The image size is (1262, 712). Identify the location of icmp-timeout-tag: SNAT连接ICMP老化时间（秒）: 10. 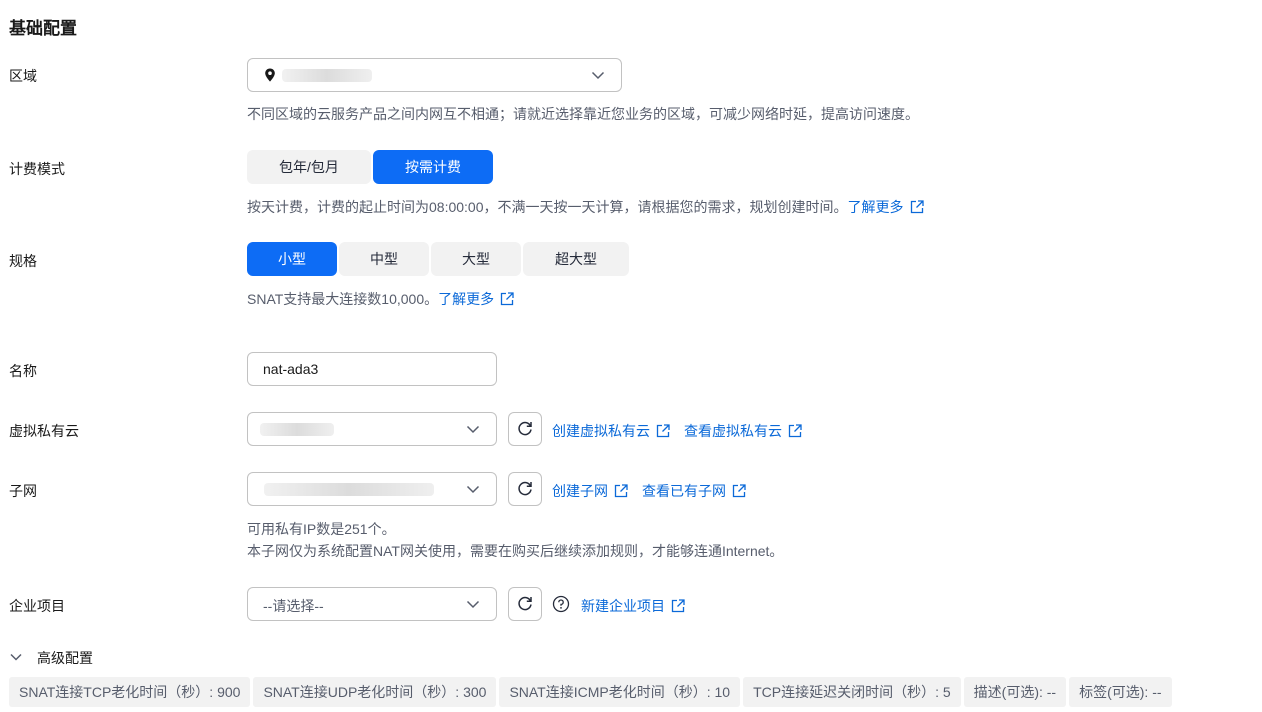
(620, 692).